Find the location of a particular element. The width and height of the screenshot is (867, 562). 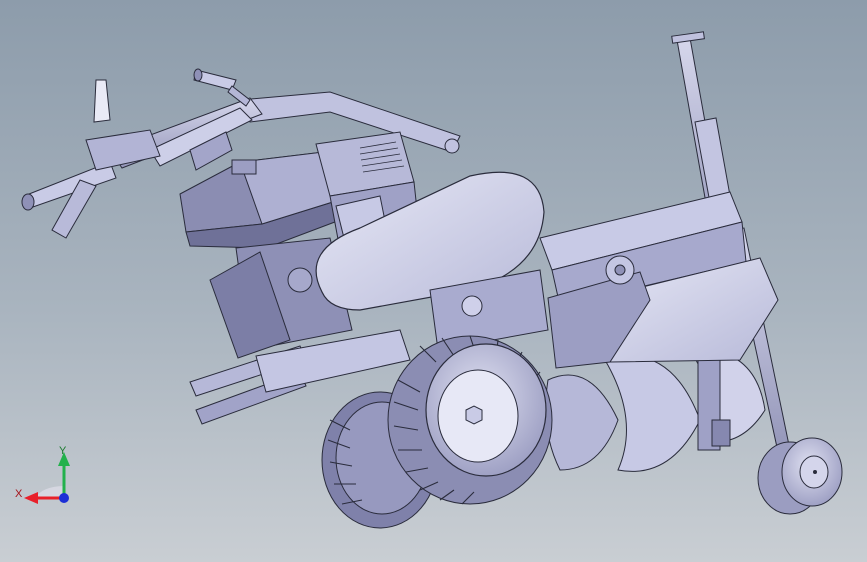

front-drive-wheel is located at coordinates (470, 420).